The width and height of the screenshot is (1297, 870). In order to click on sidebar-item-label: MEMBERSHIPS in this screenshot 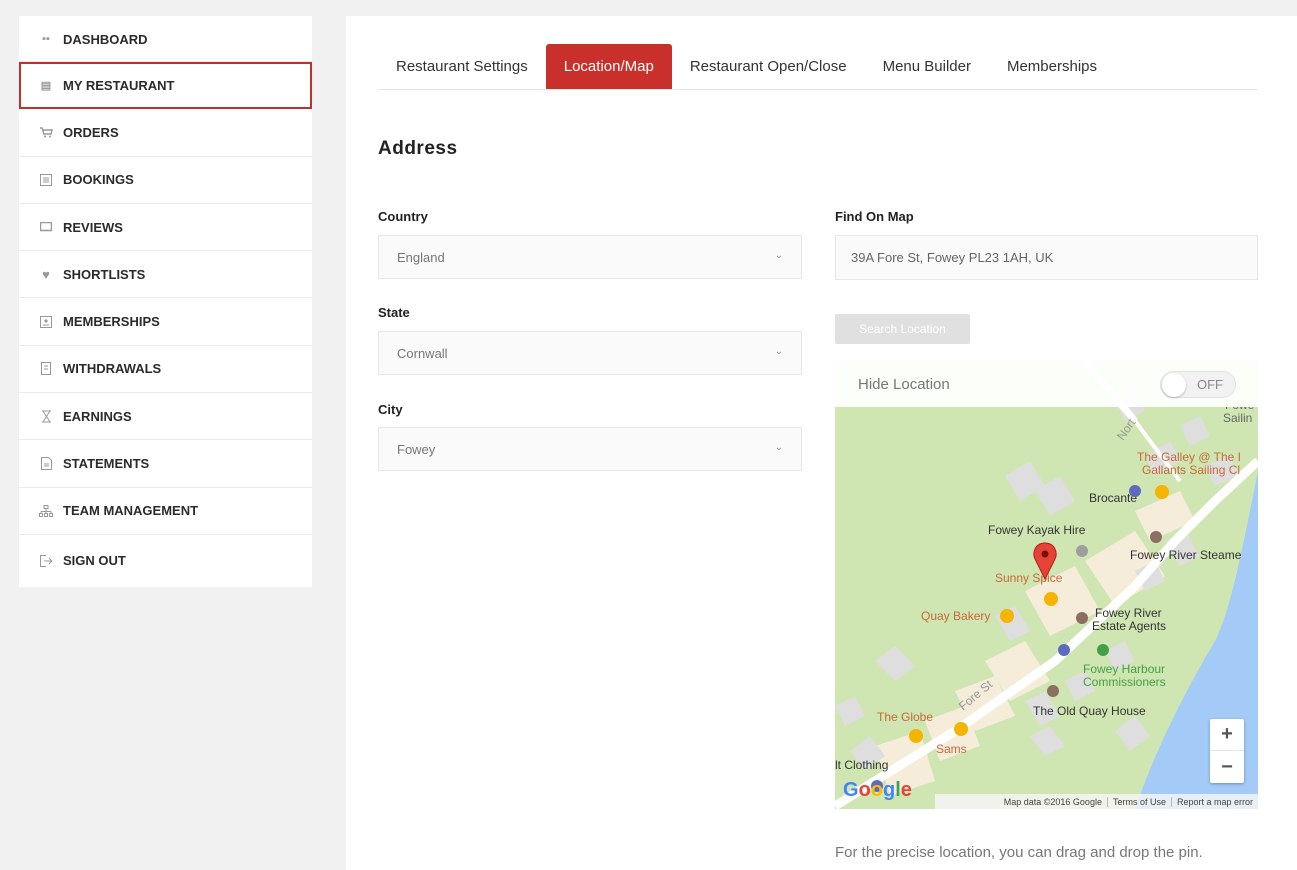, I will do `click(111, 322)`.